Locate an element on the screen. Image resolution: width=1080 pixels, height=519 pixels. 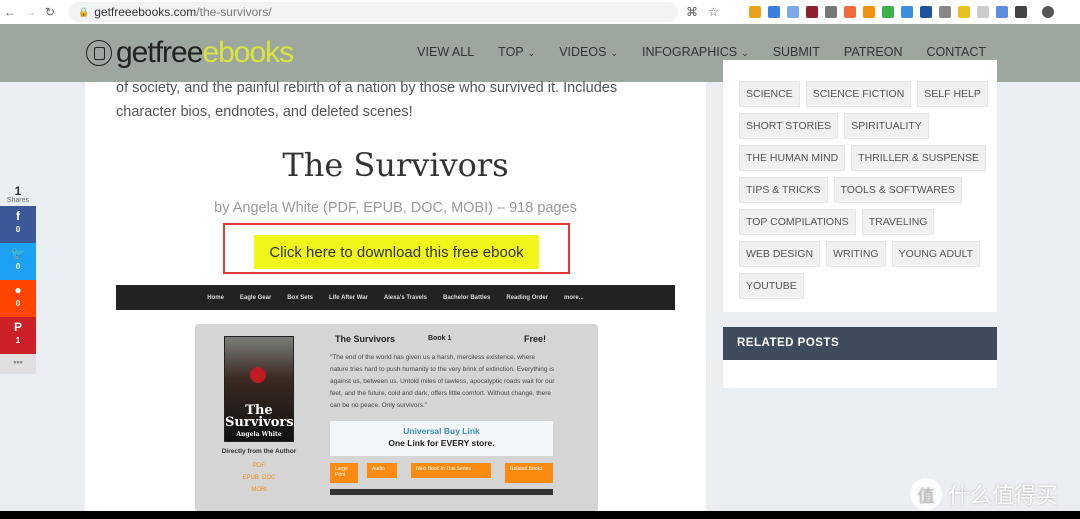
menu-item-label: SUBMIT is located at coordinates (796, 52).